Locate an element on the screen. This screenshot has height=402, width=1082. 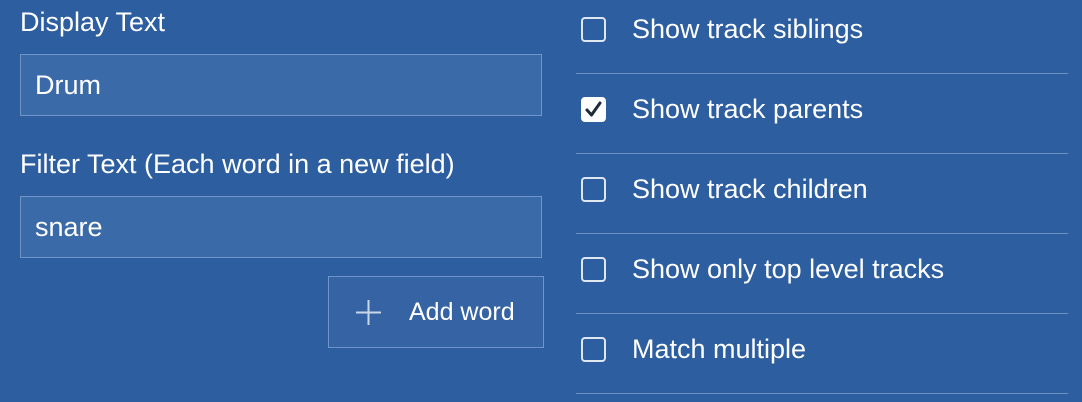
option-label: Match multiple is located at coordinates (719, 349).